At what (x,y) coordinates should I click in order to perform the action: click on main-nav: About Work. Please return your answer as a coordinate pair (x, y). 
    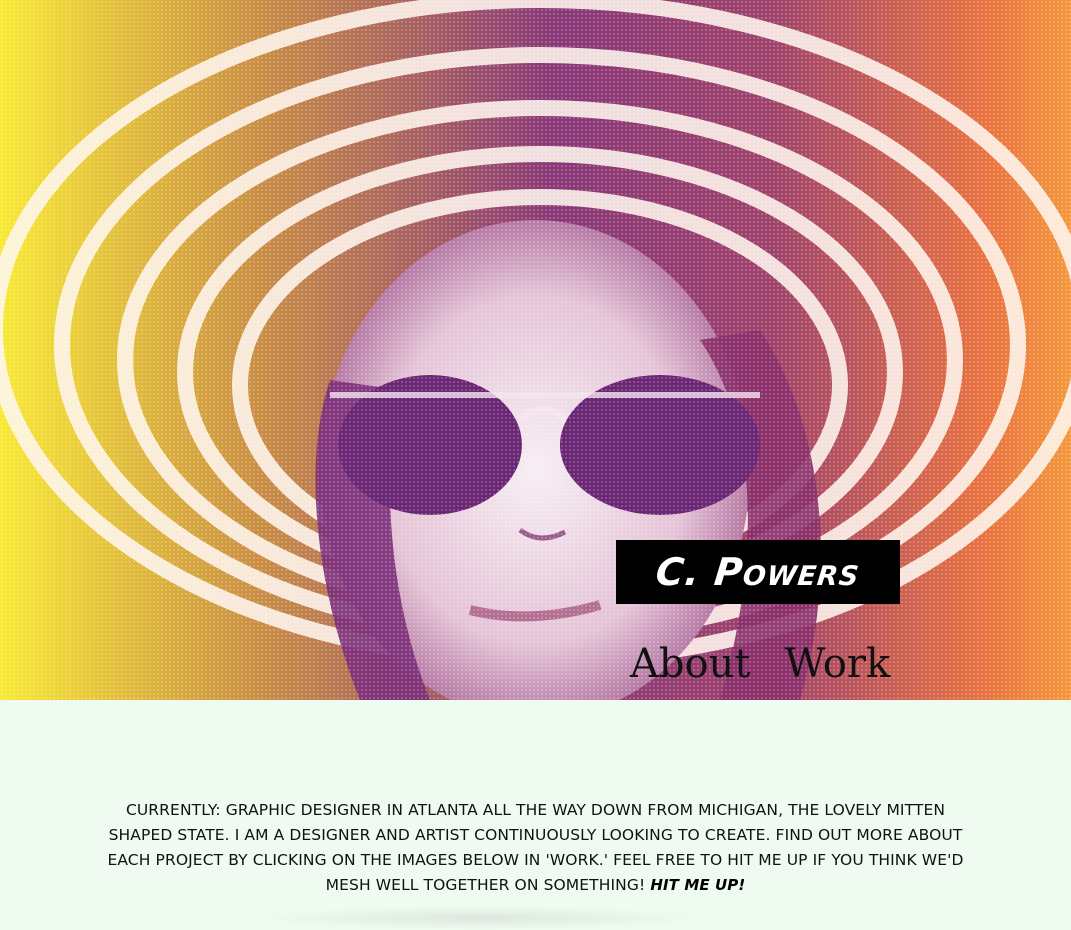
    Looking at the image, I should click on (760, 664).